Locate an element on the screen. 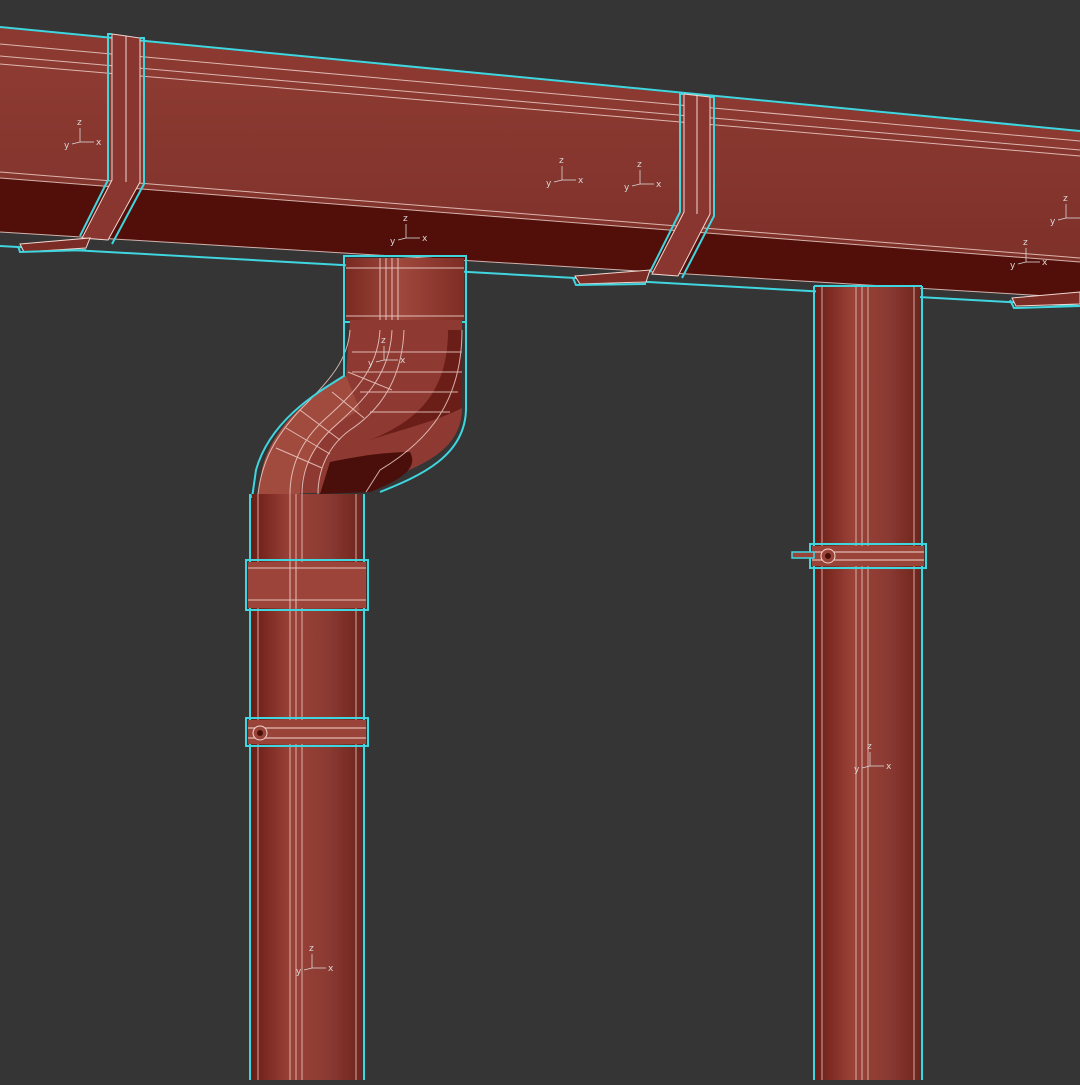 The image size is (1080, 1085). downpipe is located at coordinates (868, 682).